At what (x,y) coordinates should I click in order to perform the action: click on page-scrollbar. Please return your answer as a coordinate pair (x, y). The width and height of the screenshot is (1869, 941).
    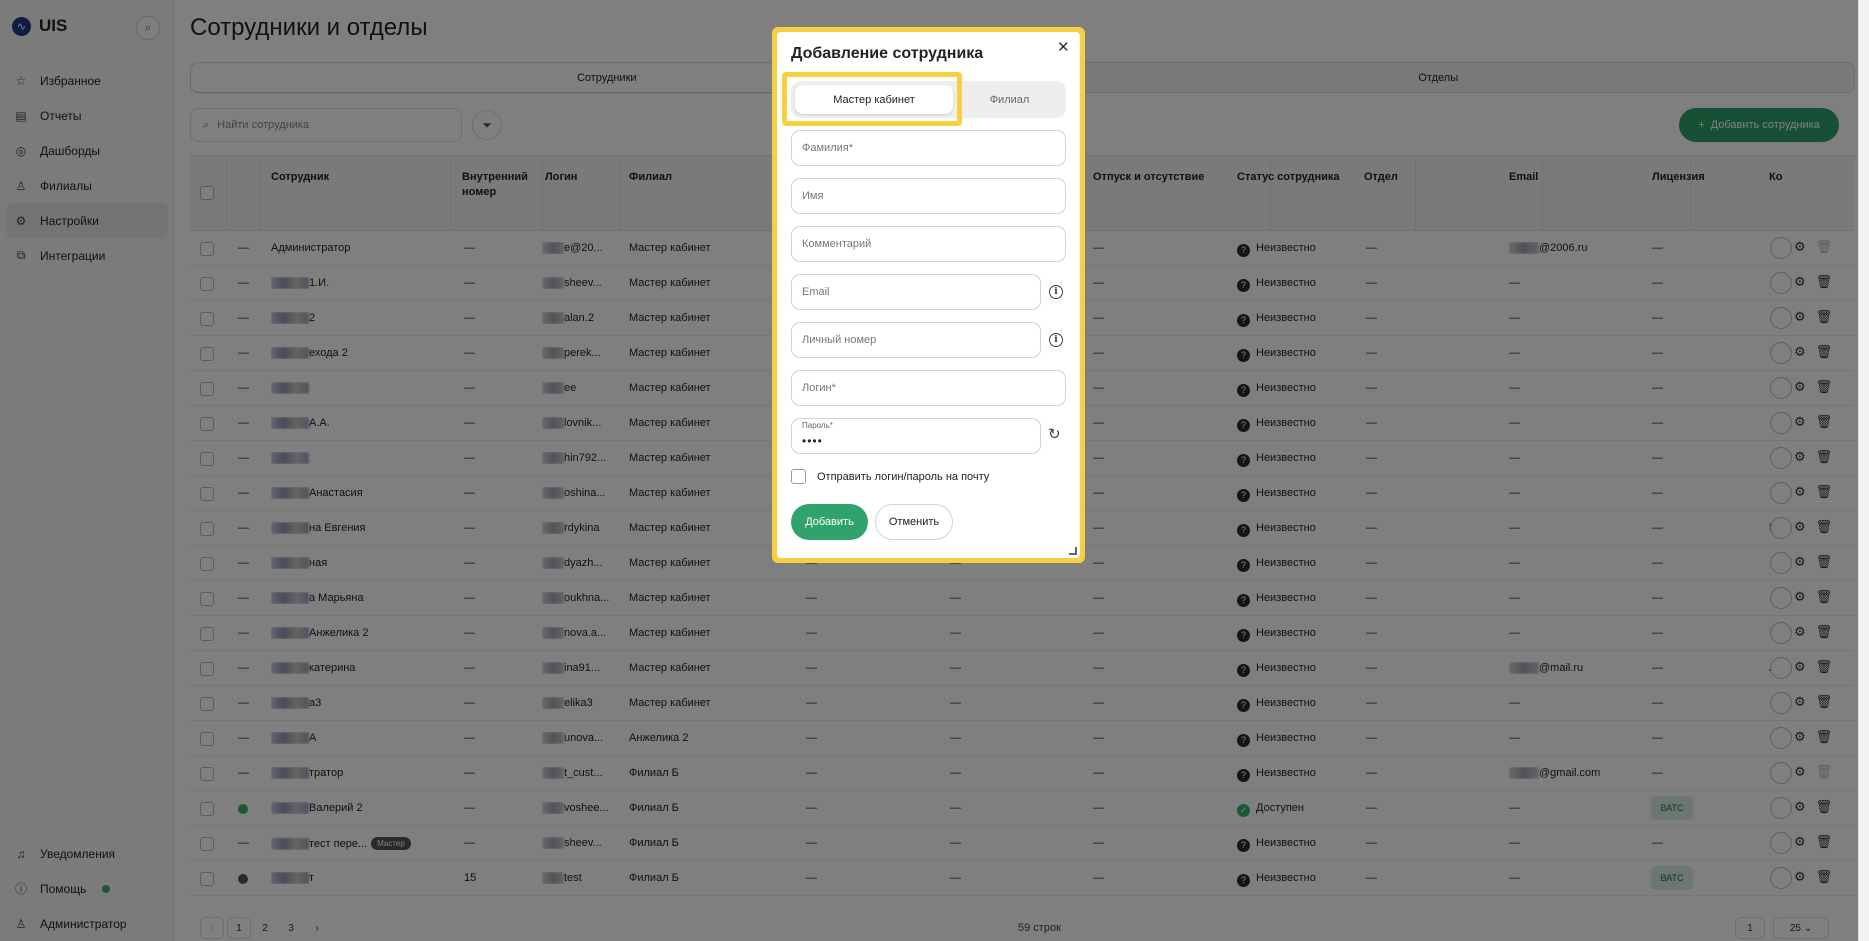
    Looking at the image, I should click on (1863, 470).